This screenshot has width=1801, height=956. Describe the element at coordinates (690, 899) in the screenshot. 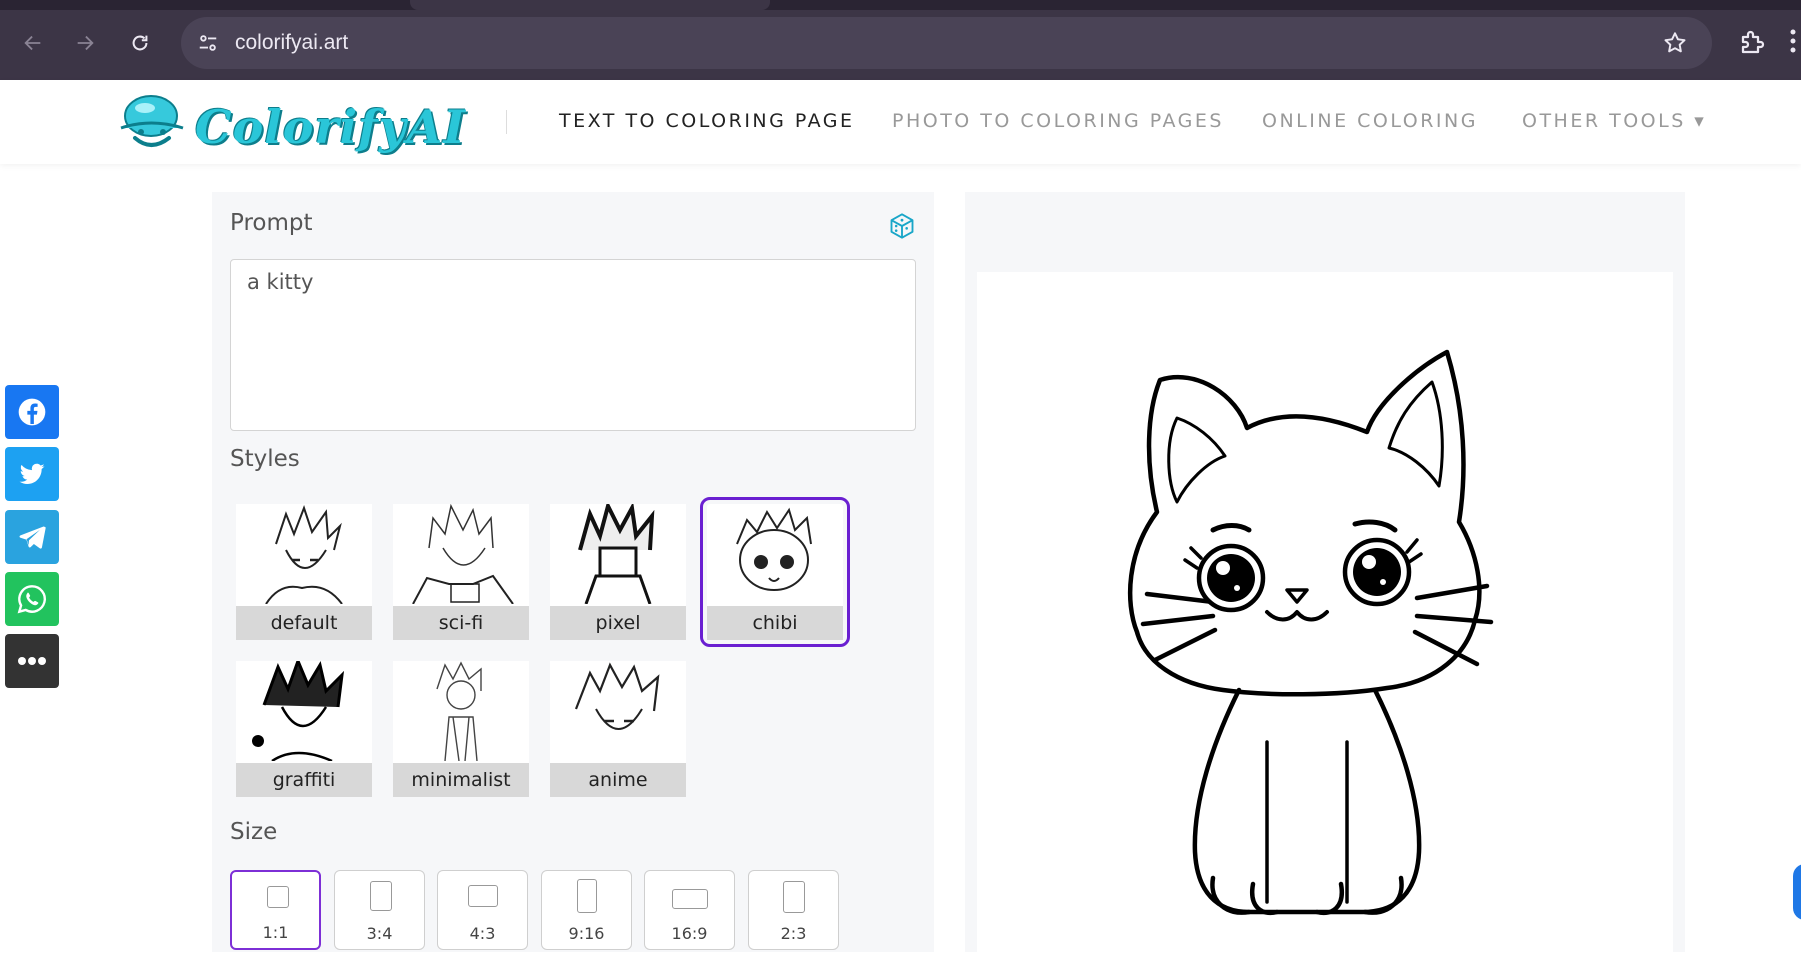

I see `ratio-wide-icon` at that location.